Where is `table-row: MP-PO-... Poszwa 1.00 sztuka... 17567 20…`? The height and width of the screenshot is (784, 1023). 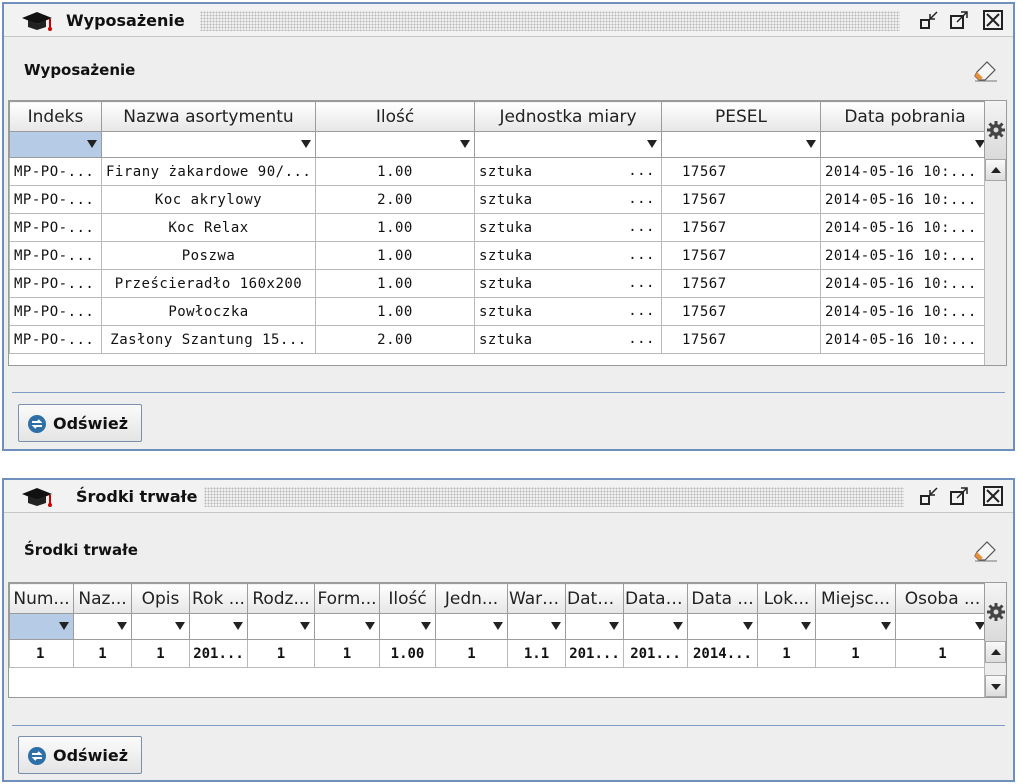
table-row: MP-PO-... Poszwa 1.00 sztuka... 17567 20… is located at coordinates (499, 255).